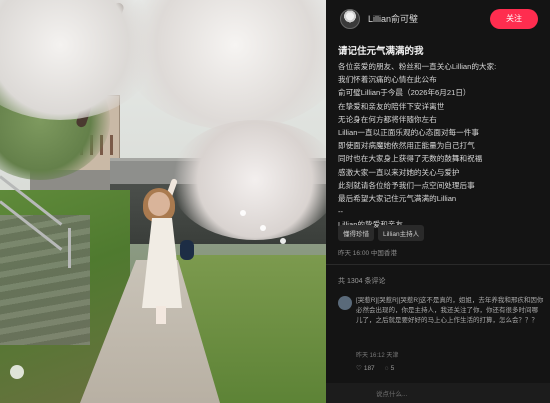 The height and width of the screenshot is (403, 550). I want to click on person-dress, so click(162, 263).